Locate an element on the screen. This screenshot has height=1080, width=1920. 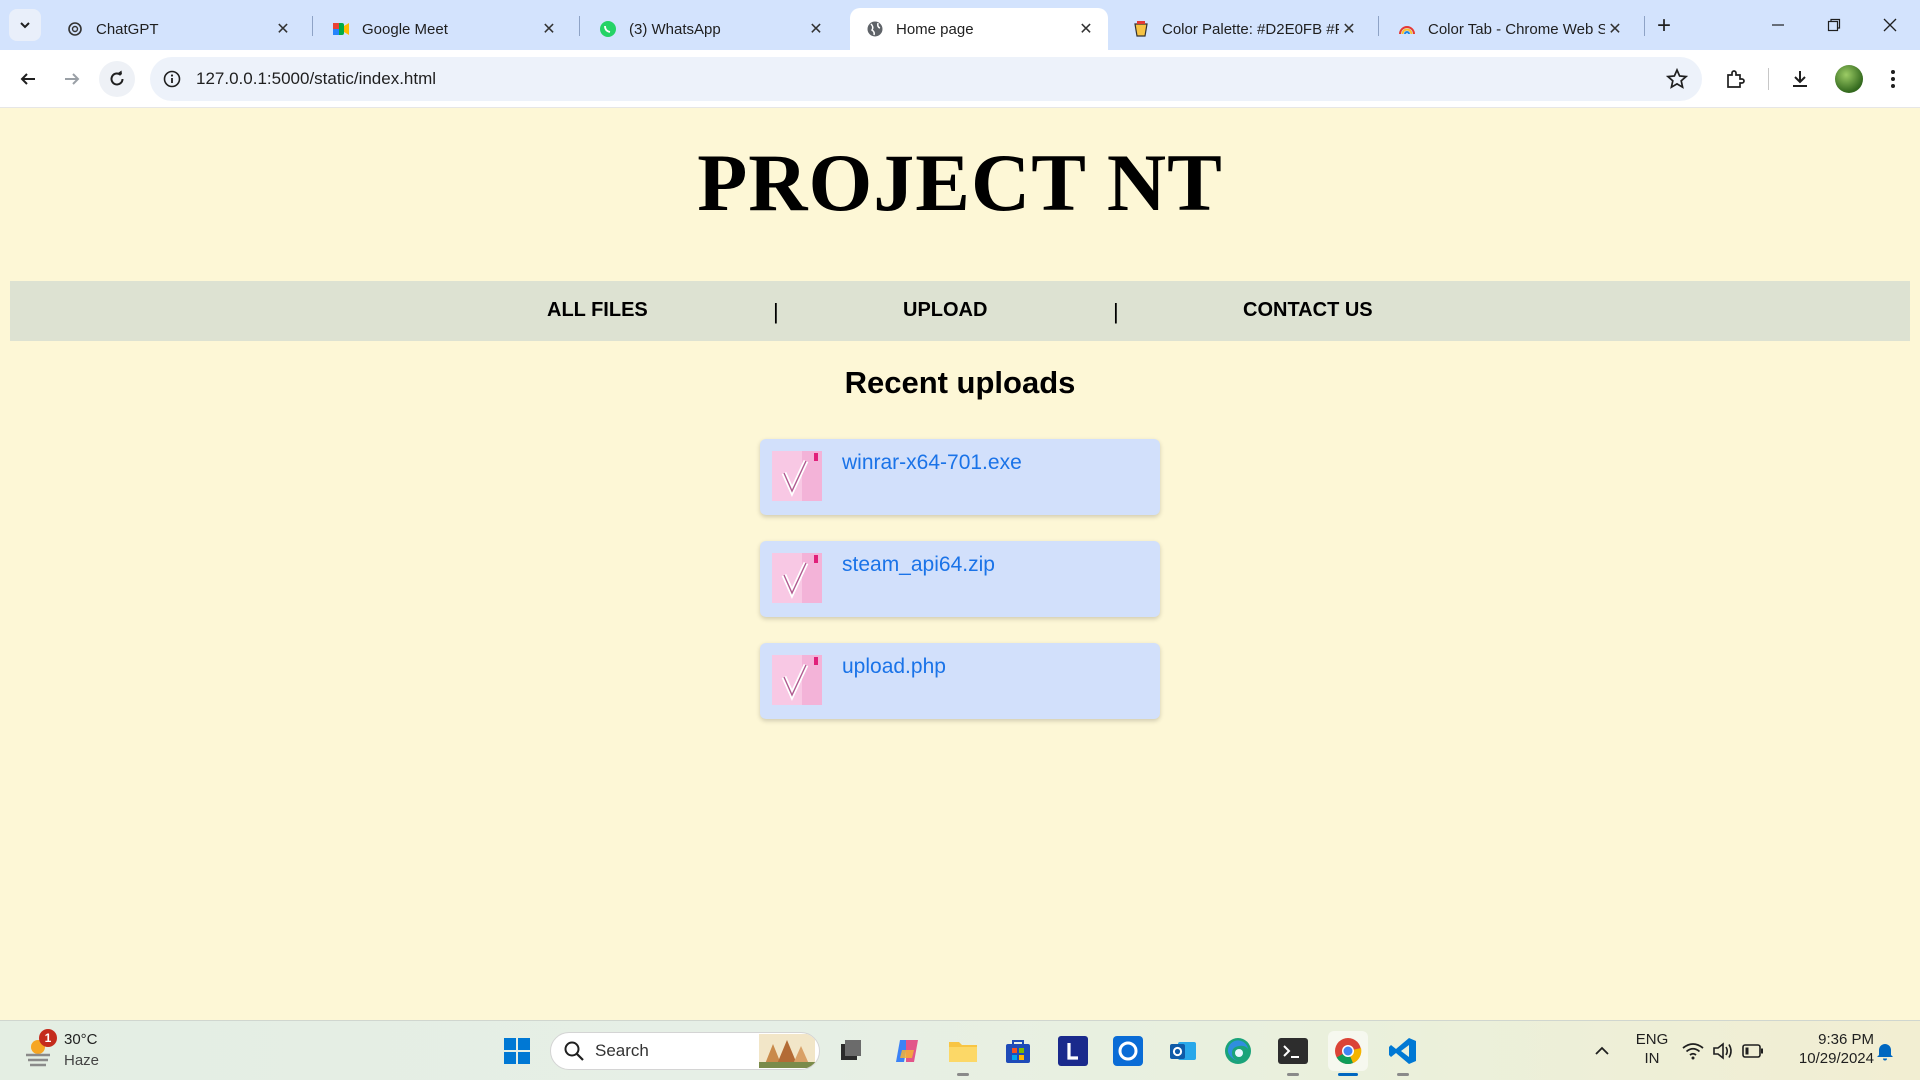
reload-icon is located at coordinates (117, 78).